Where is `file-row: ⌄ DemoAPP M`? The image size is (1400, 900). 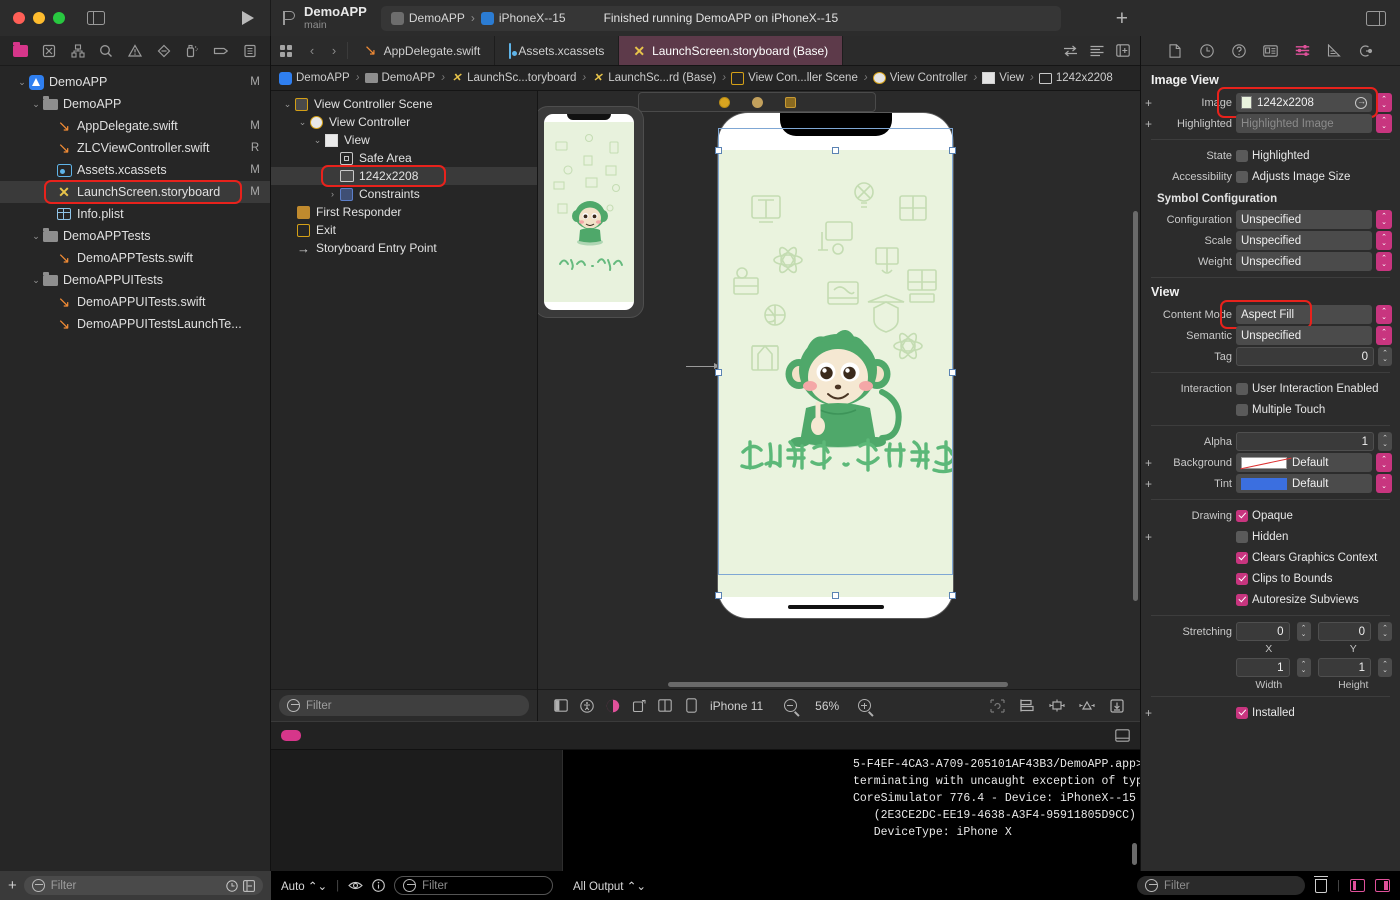 file-row: ⌄ DemoAPP M is located at coordinates (135, 82).